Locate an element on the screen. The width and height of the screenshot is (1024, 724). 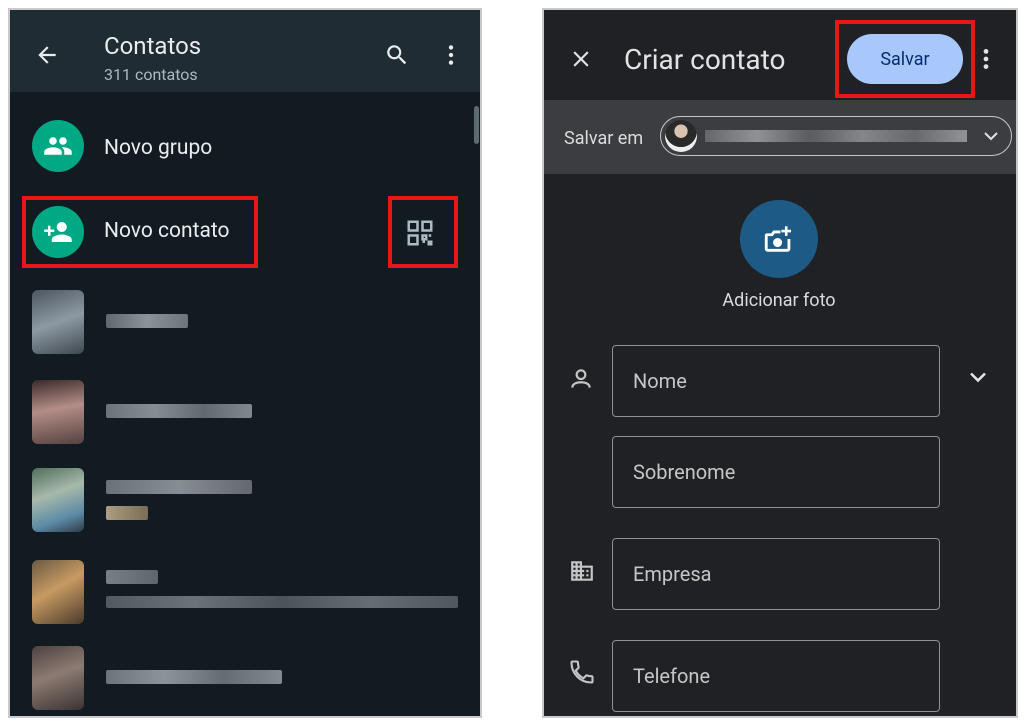
account-selector is located at coordinates (836, 136).